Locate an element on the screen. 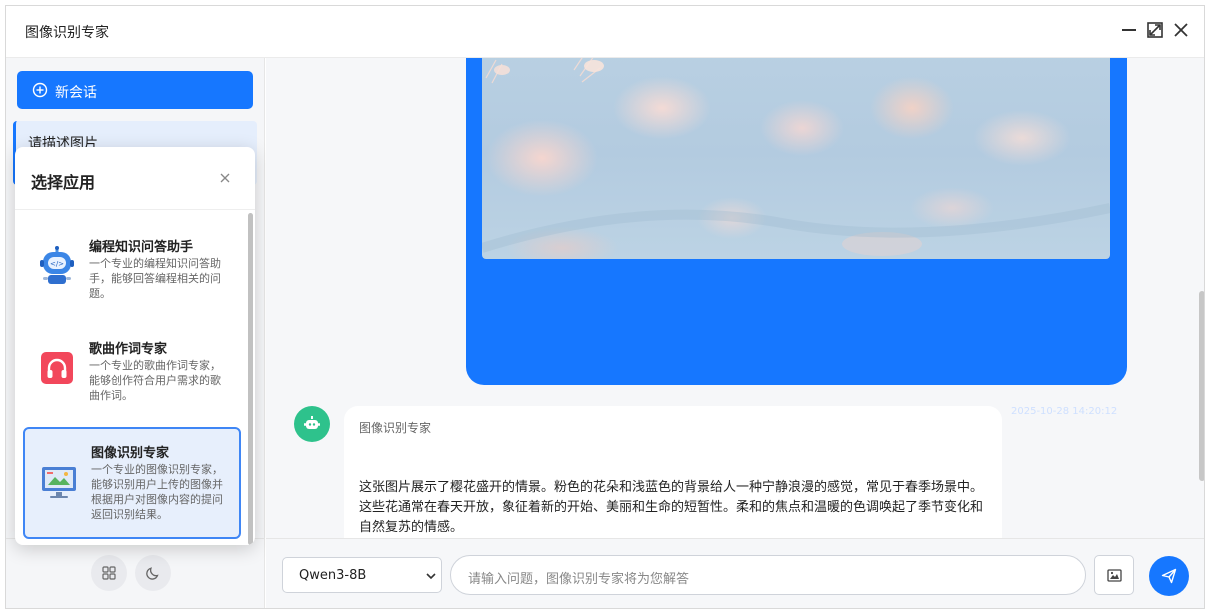 The height and width of the screenshot is (614, 1210). app-picker-header: 选择应用 is located at coordinates (135, 178).